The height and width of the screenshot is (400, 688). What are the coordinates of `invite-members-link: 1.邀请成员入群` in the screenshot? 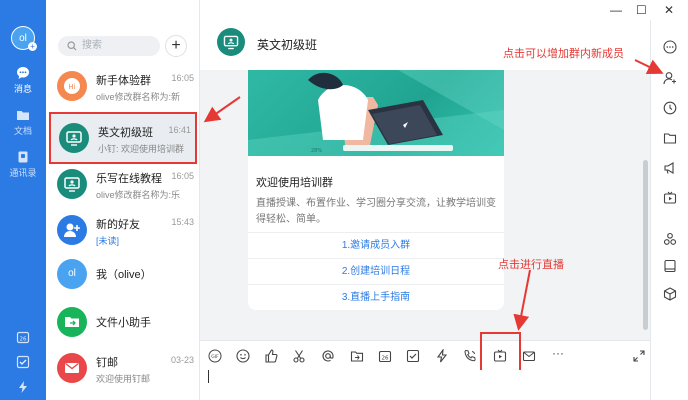 It's located at (376, 245).